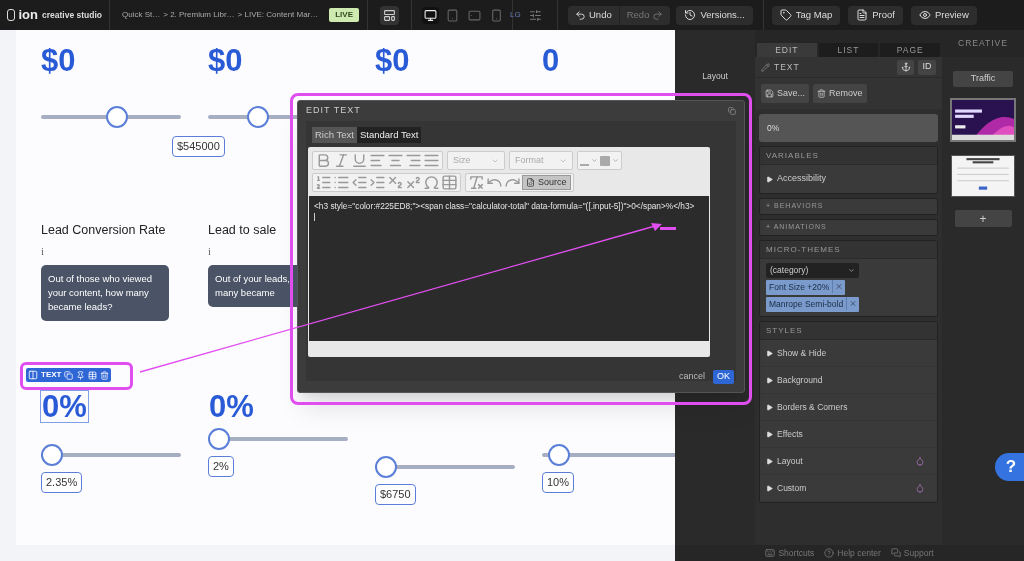 This screenshot has width=1024, height=561. I want to click on toolbar-button: Proof, so click(875, 15).